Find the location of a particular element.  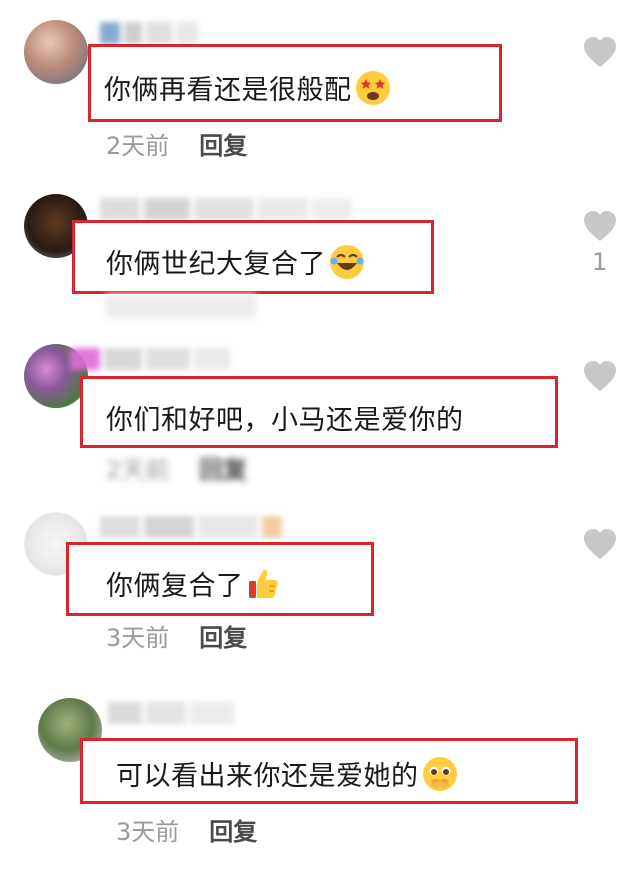

comment-text-content: 可以看出来你还是爱她的 is located at coordinates (267, 776).